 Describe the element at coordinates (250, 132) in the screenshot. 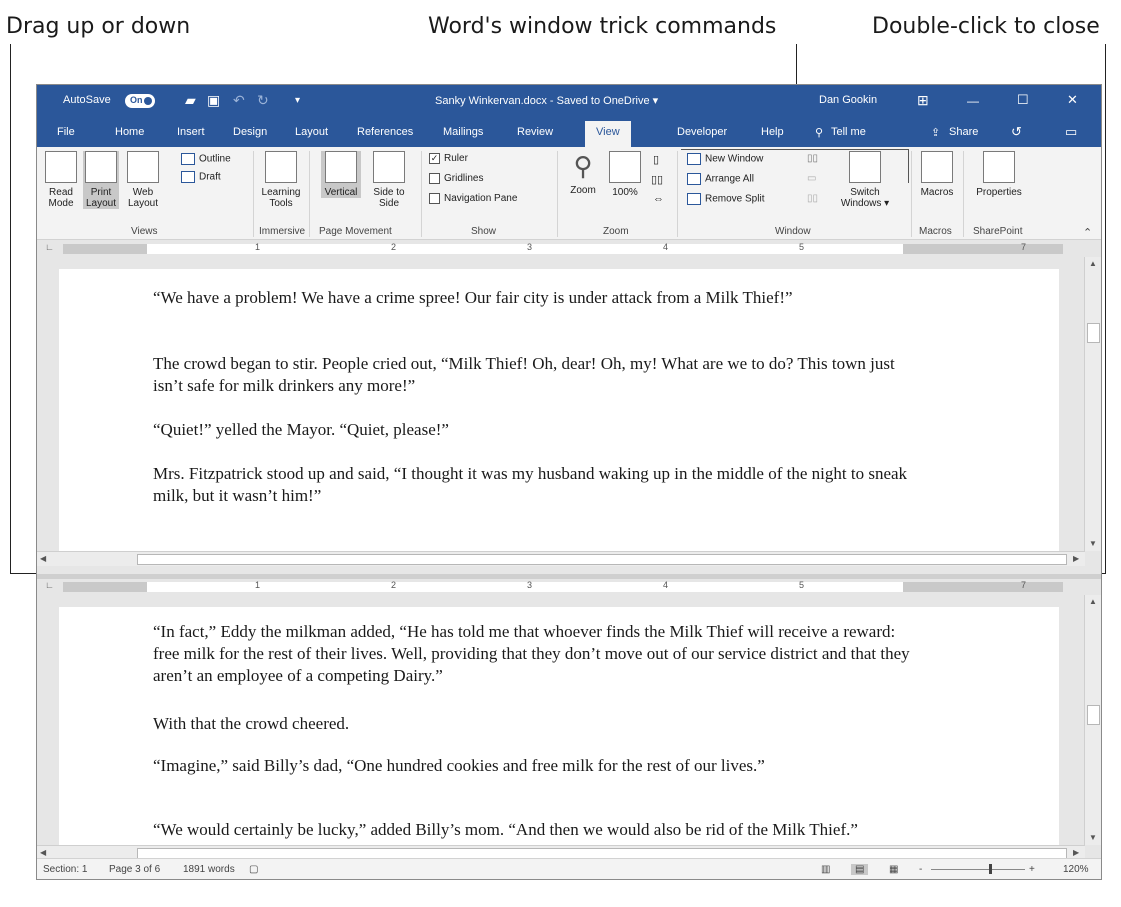

I see `tab-design: Design` at that location.